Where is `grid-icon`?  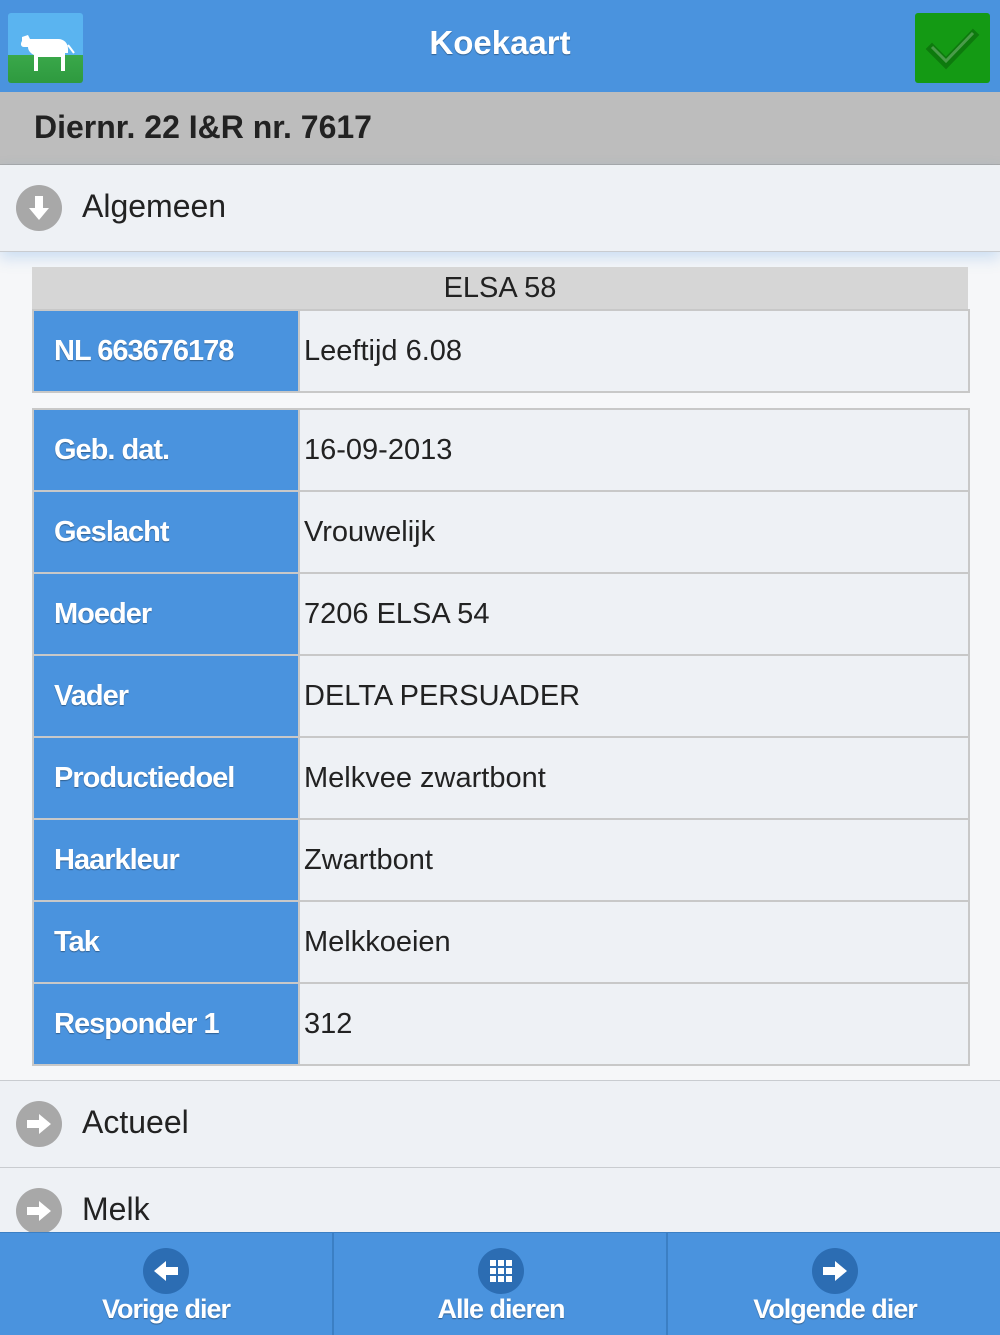 grid-icon is located at coordinates (501, 1271).